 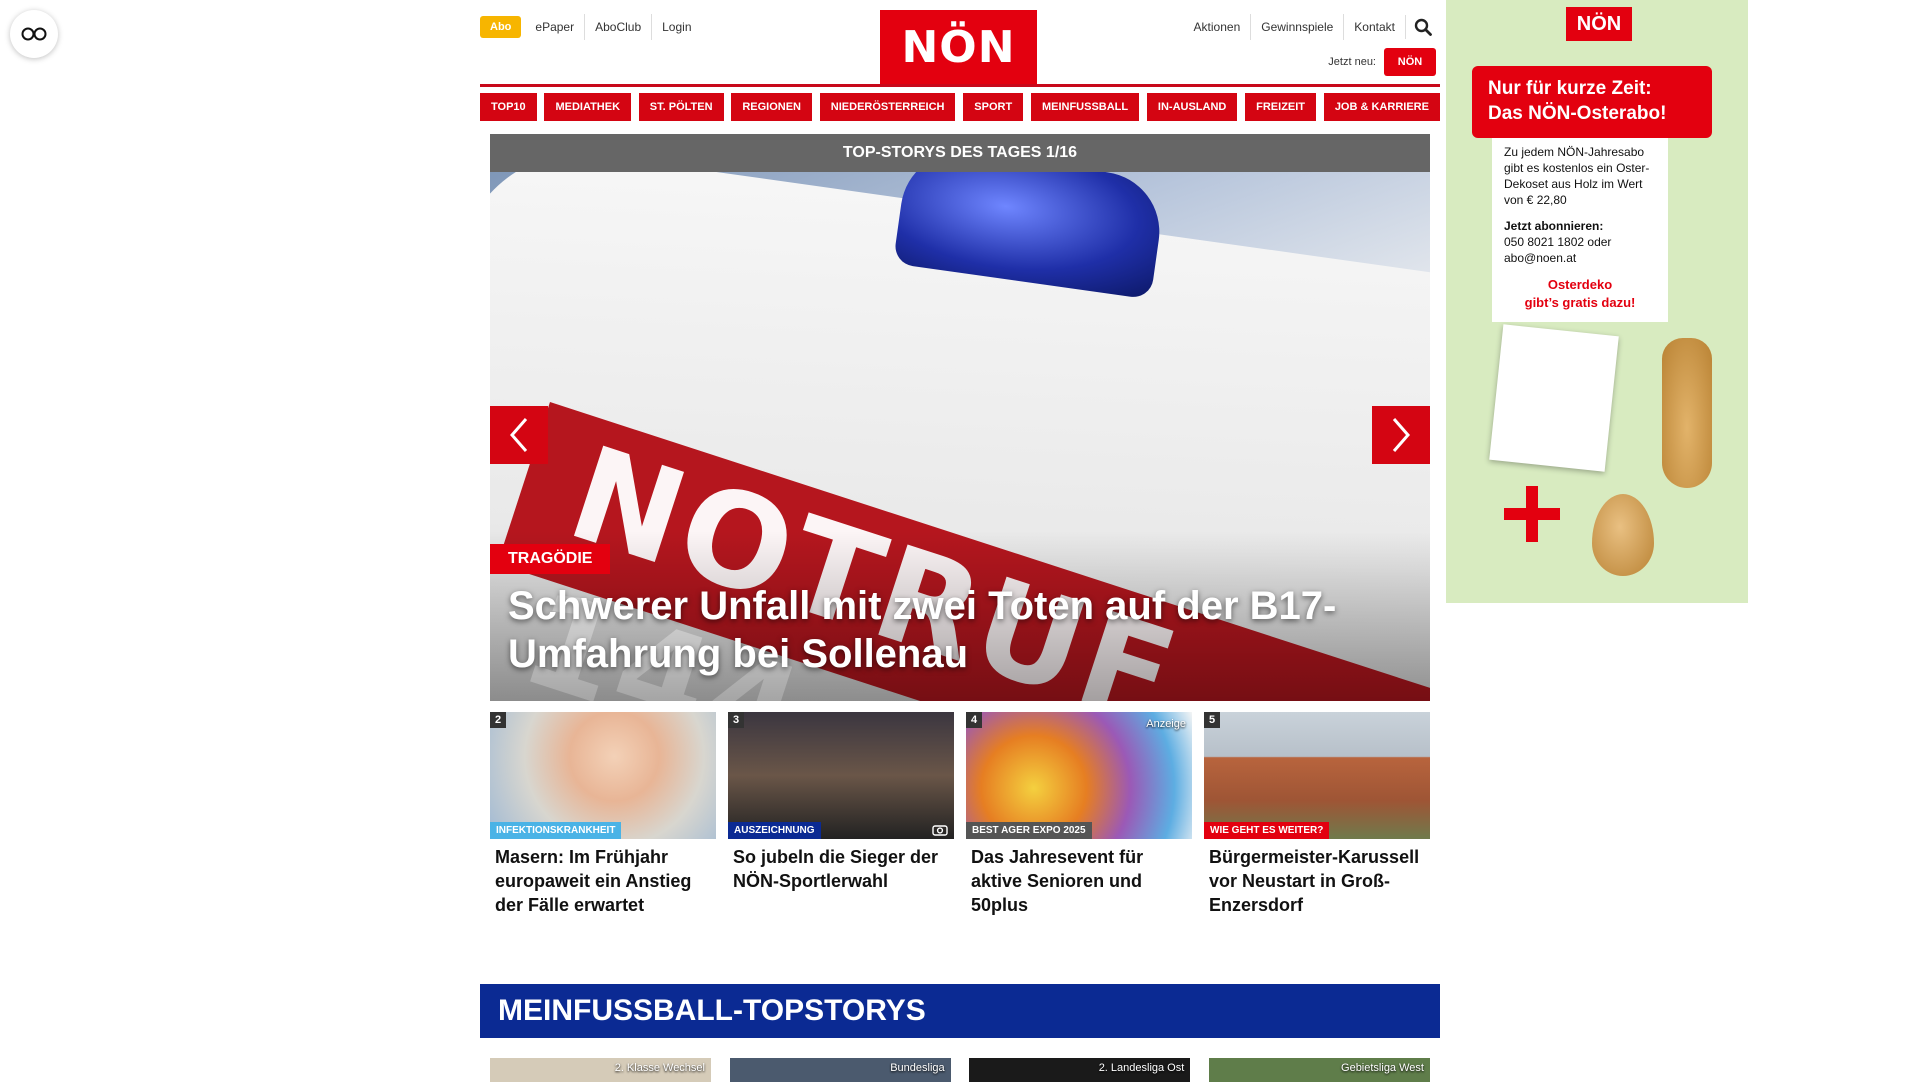 What do you see at coordinates (1554, 226) in the screenshot?
I see `ad-cta-title: Jetzt abonnieren:` at bounding box center [1554, 226].